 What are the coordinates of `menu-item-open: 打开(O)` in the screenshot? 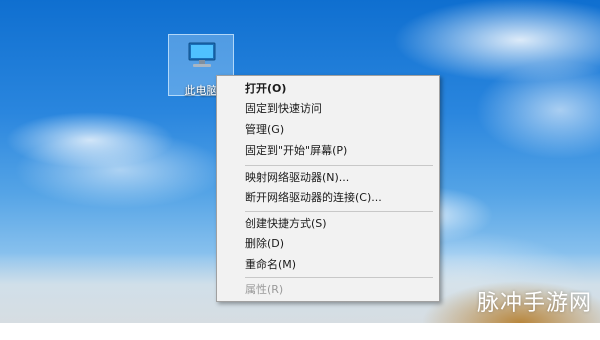 It's located at (340, 89).